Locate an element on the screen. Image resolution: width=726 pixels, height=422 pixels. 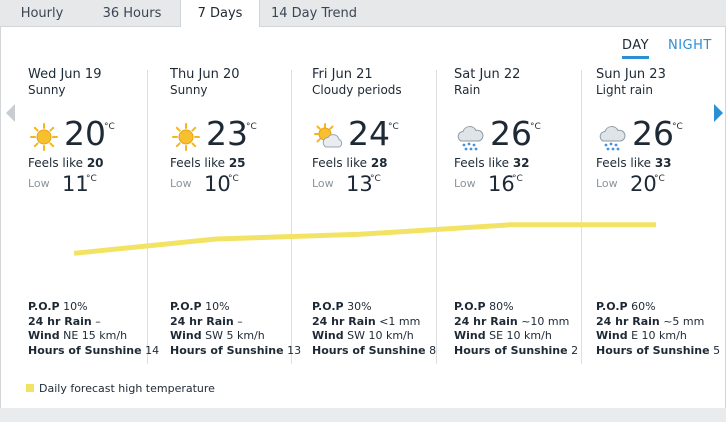
sunshine-value: 5 is located at coordinates (717, 350).